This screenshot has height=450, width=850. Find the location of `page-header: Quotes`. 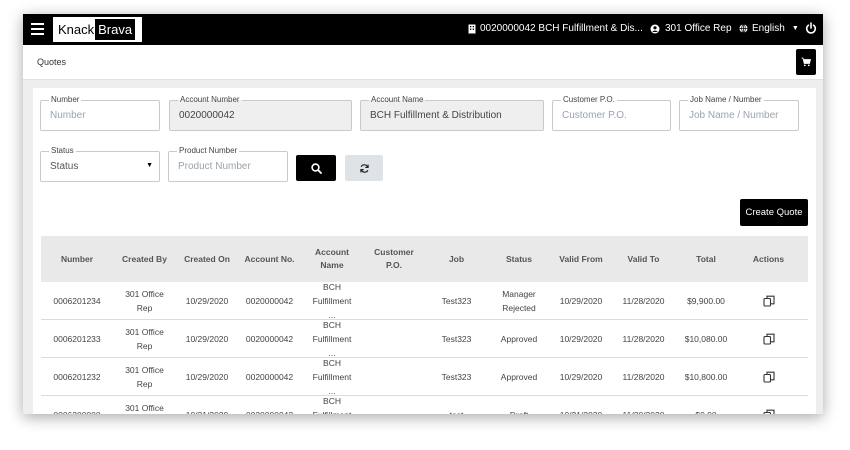

page-header: Quotes is located at coordinates (423, 62).